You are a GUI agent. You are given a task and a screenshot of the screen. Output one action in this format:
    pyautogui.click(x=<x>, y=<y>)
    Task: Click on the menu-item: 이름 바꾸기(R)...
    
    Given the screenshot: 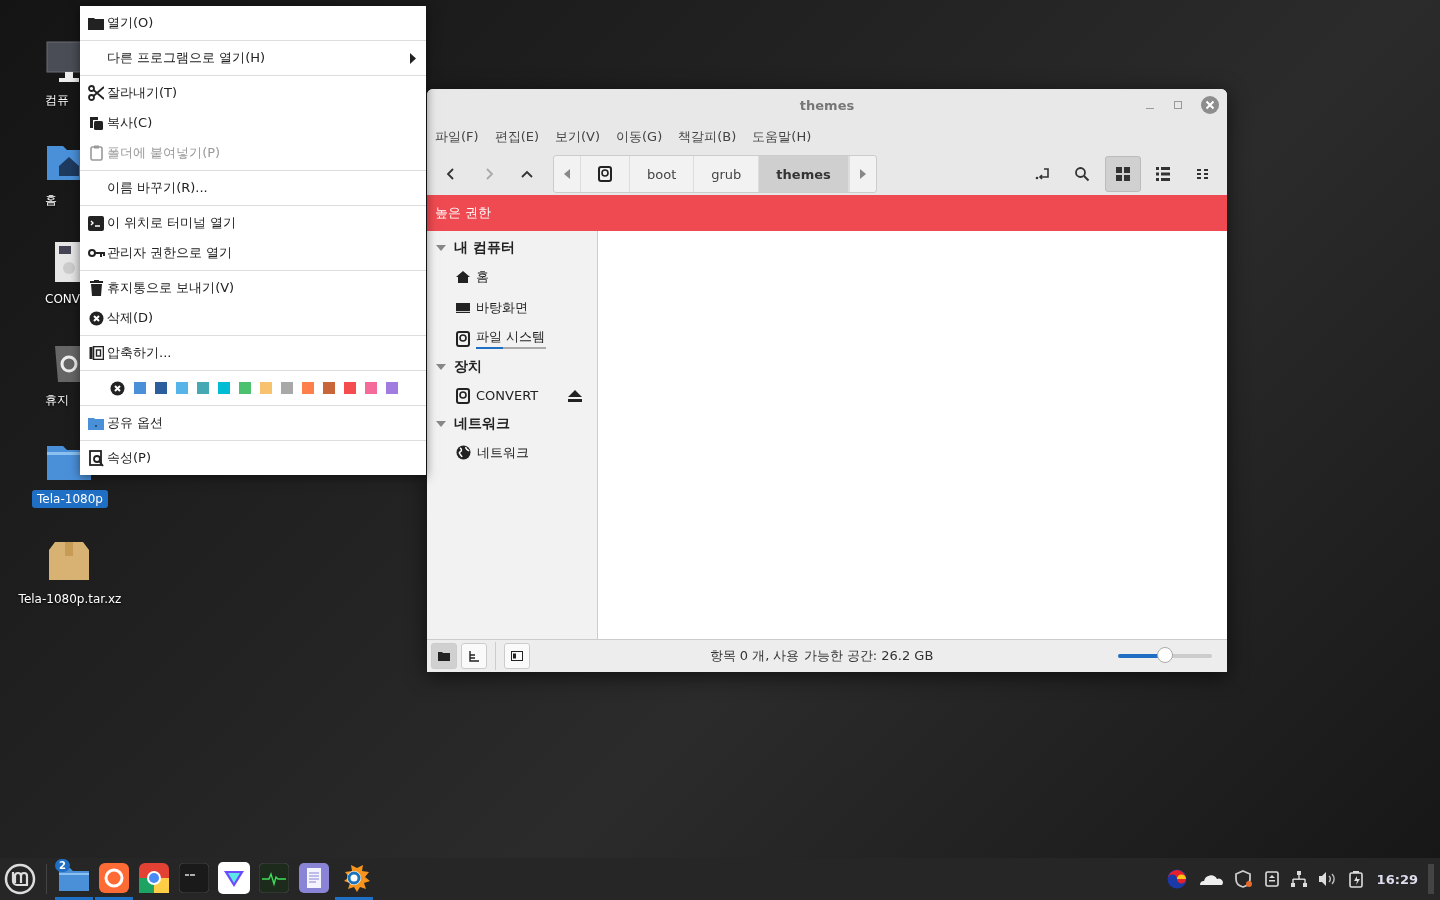 What is the action you would take?
    pyautogui.click(x=253, y=188)
    